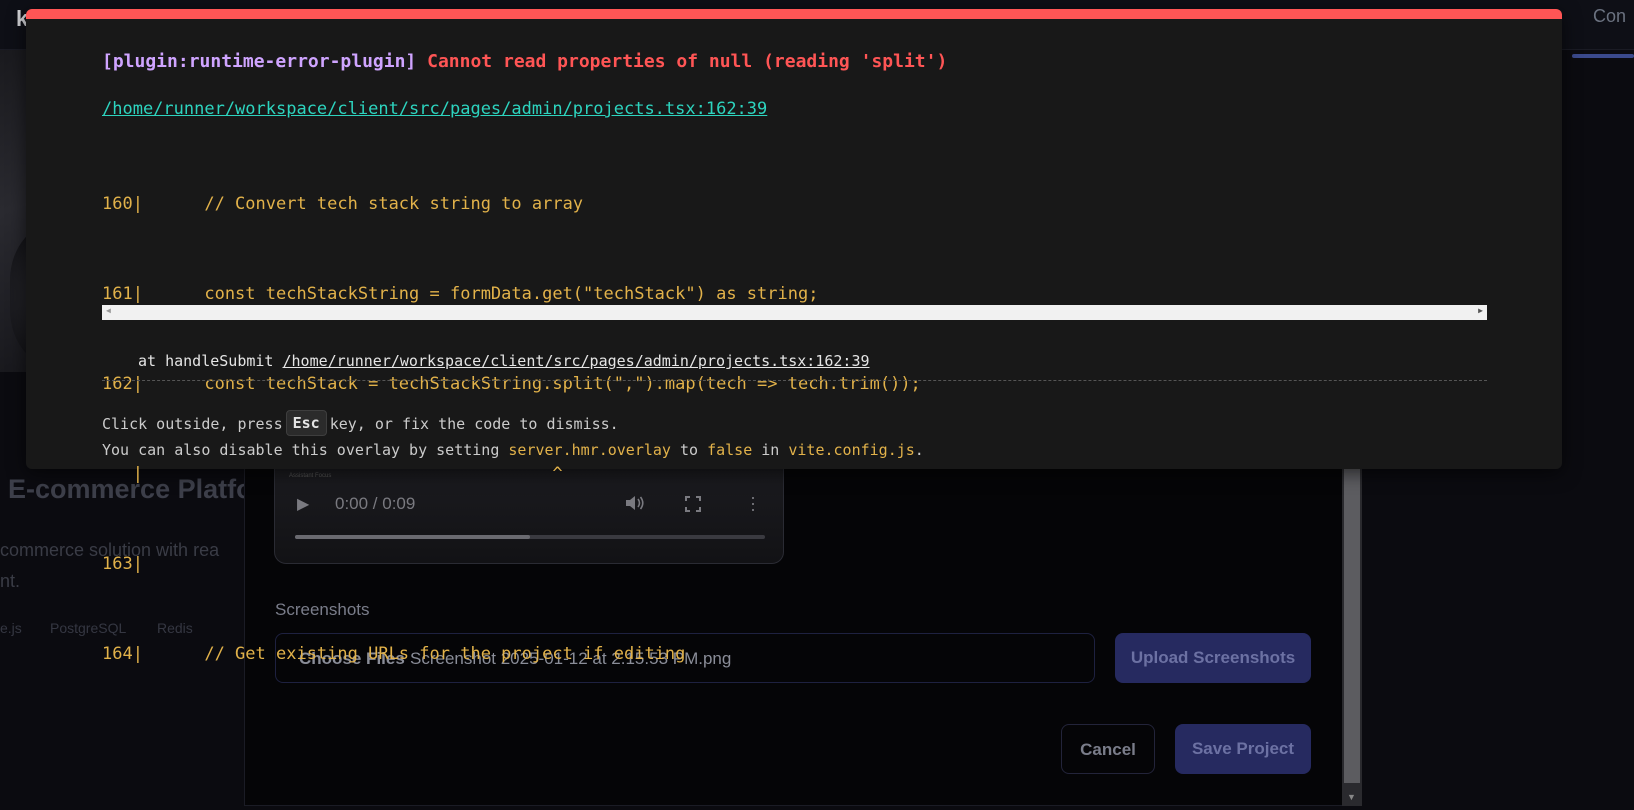 The image size is (1634, 810). Describe the element at coordinates (1108, 749) in the screenshot. I see `cancel-button: Cancel` at that location.